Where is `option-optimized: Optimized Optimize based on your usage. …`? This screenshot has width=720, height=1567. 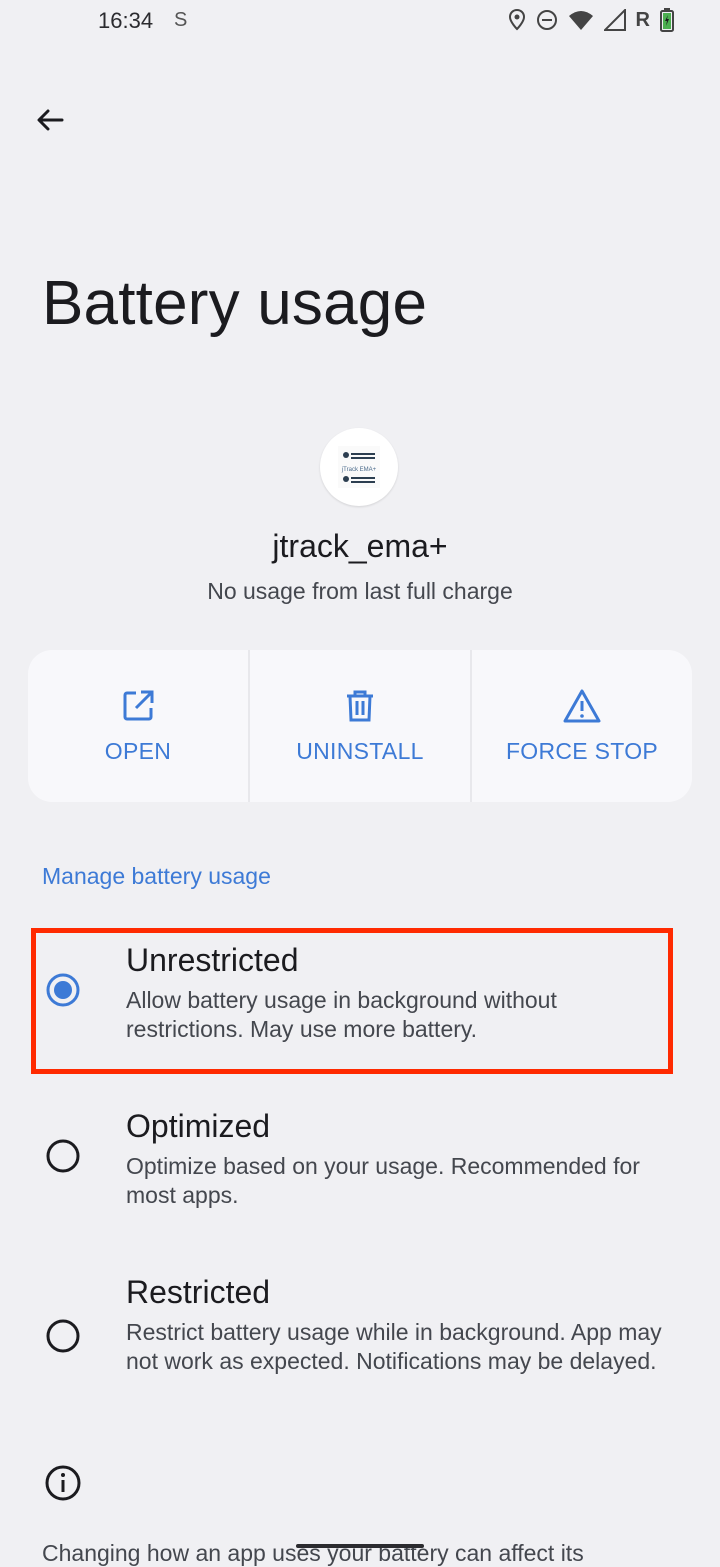
option-optimized: Optimized Optimize based on your usage. … is located at coordinates (360, 1161).